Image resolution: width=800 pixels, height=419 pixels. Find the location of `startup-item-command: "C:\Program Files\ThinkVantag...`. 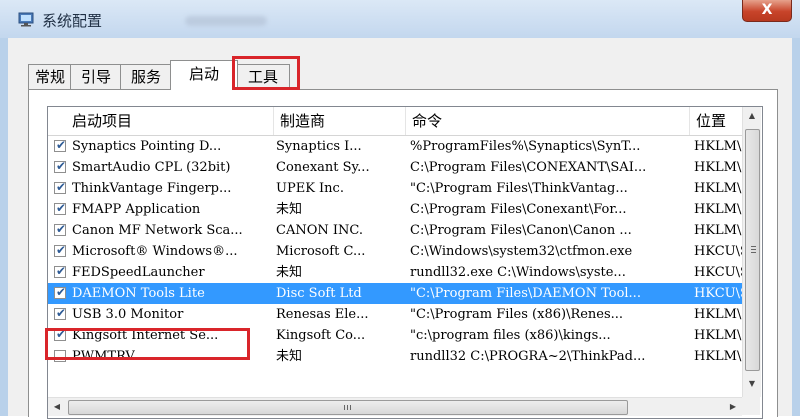

startup-item-command: "C:\Program Files\ThinkVantag... is located at coordinates (519, 188).